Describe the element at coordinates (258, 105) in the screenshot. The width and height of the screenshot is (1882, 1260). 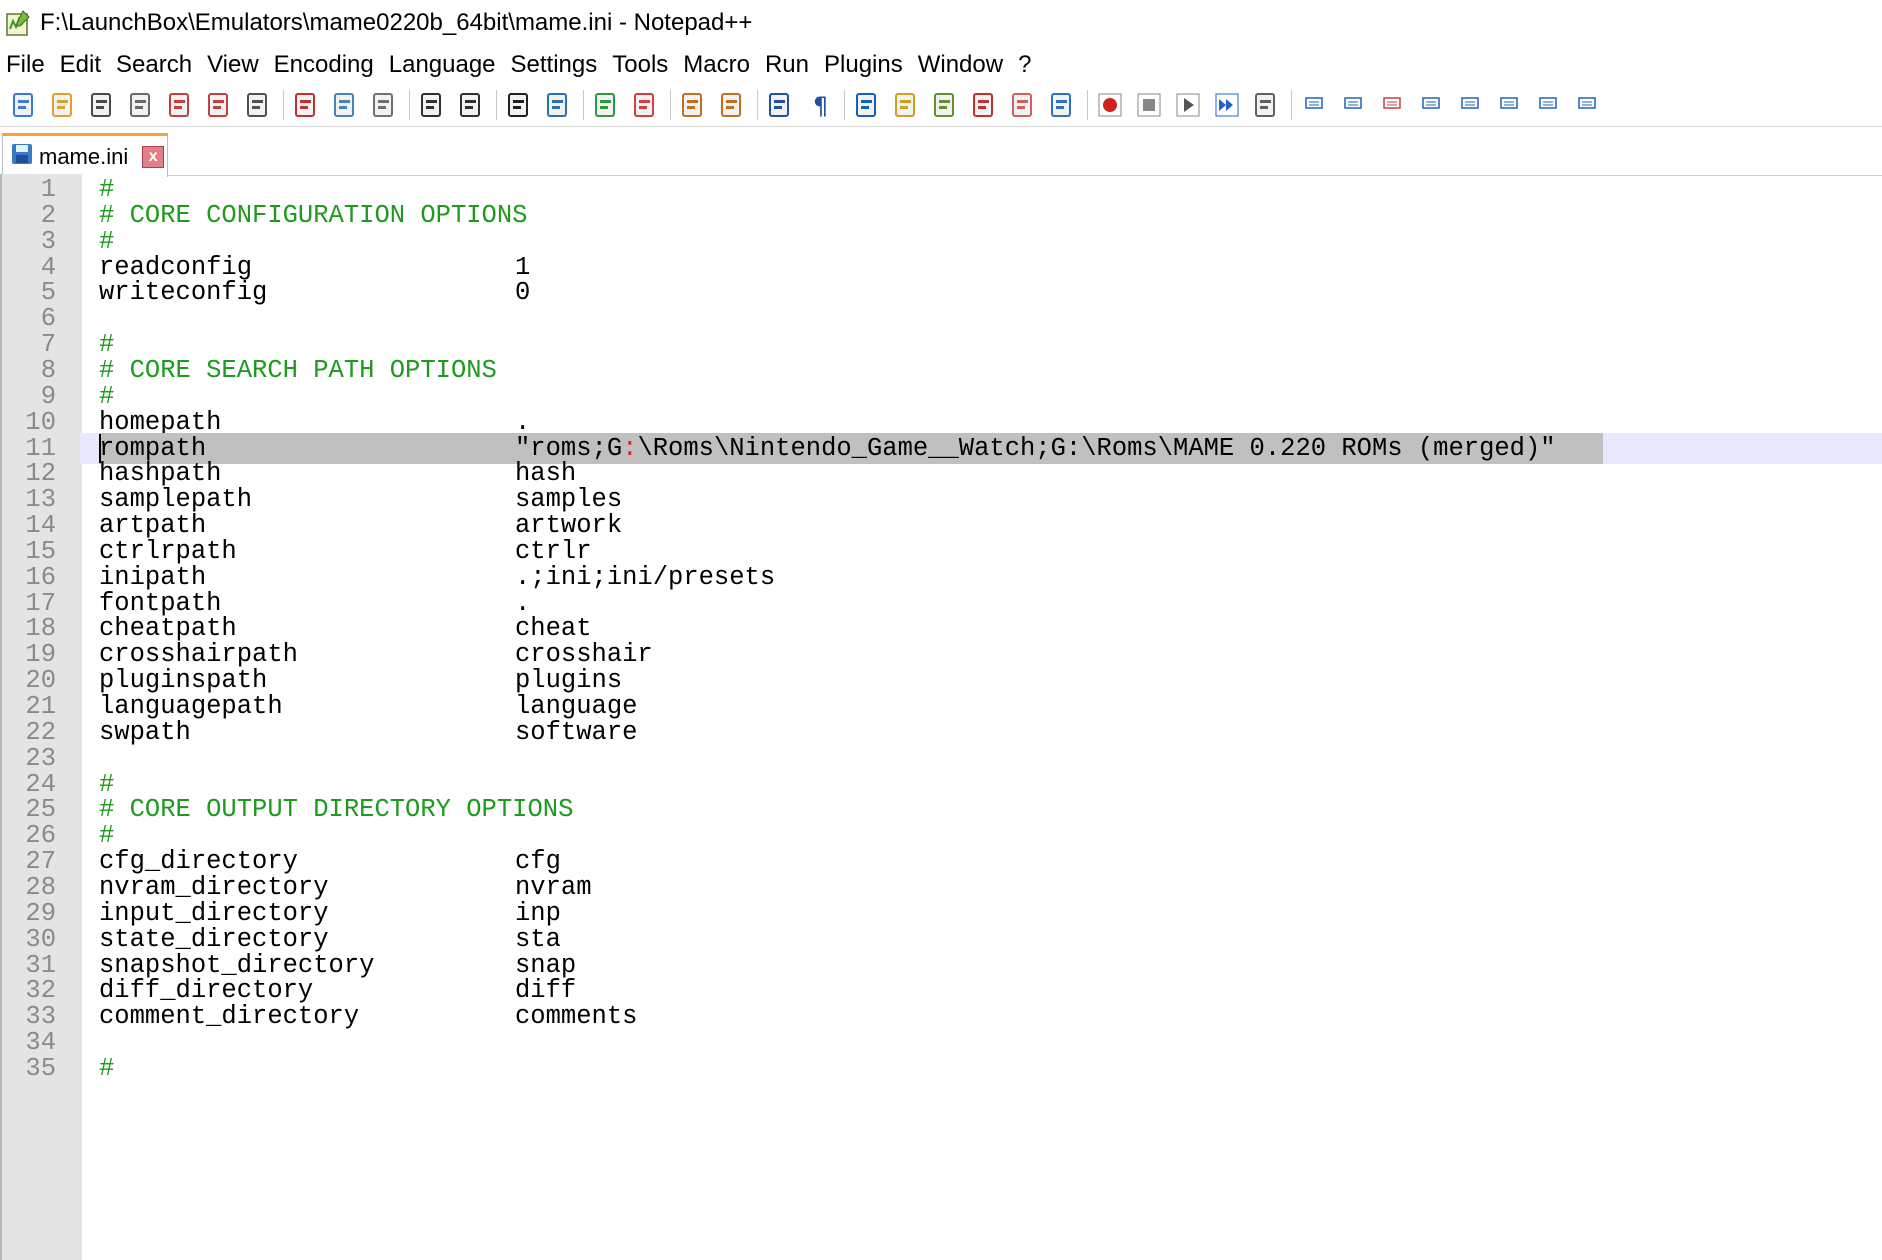
I see `print-icon` at that location.